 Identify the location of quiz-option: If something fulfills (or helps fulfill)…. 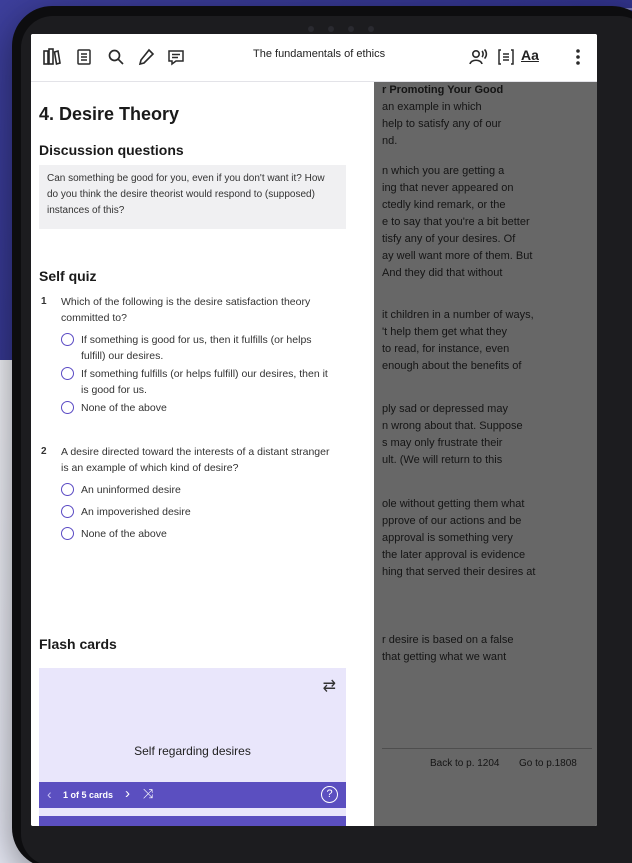
(196, 382).